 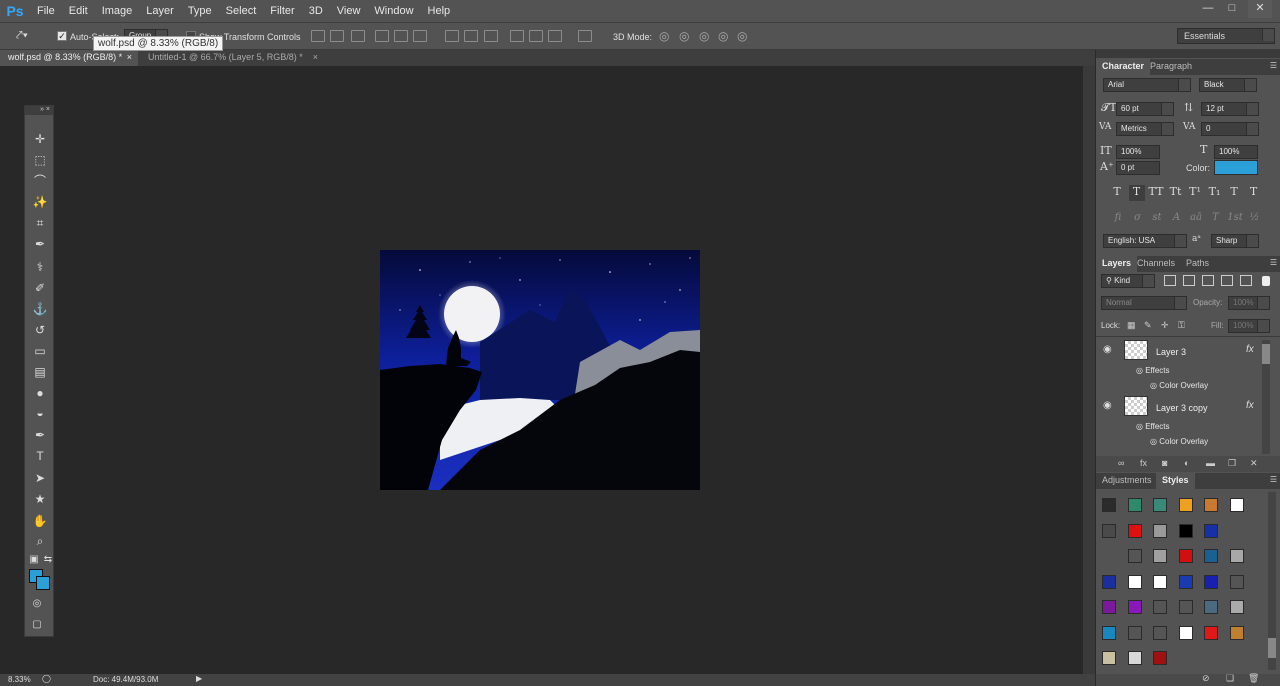 I want to click on link-layers-icon: ∞, so click(x=1121, y=463).